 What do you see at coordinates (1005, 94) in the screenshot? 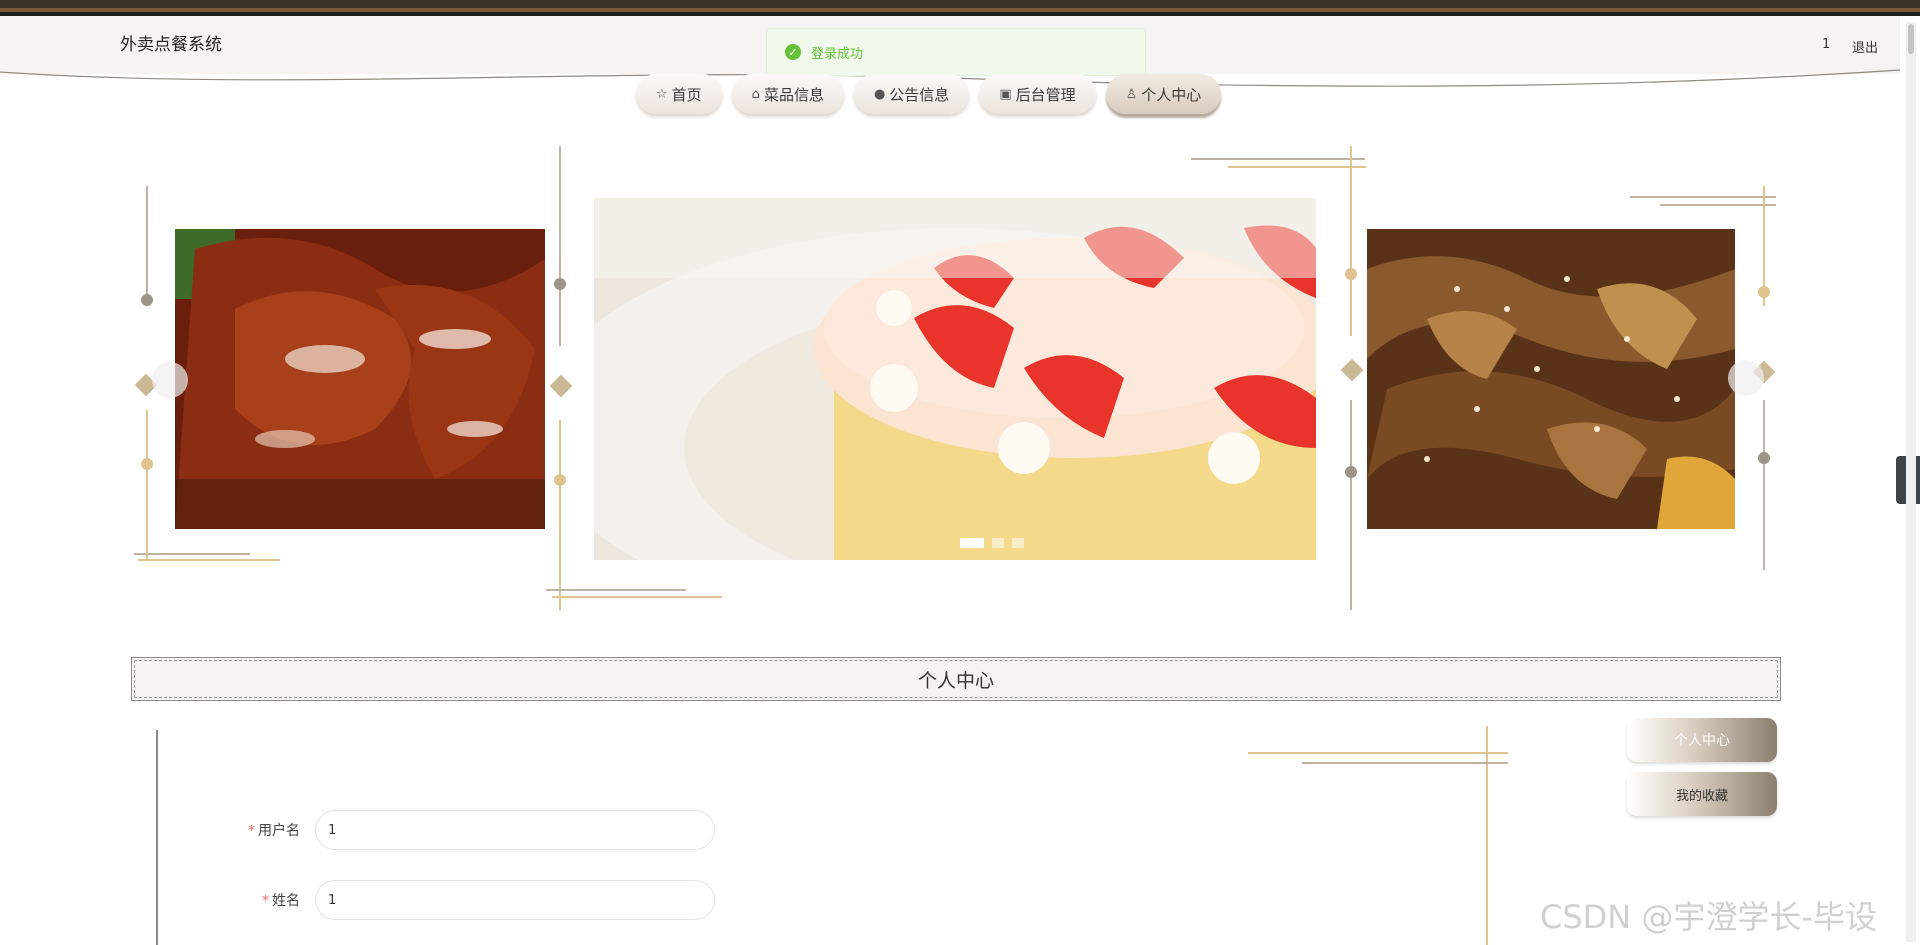
I see `briefcase-icon: ▣` at bounding box center [1005, 94].